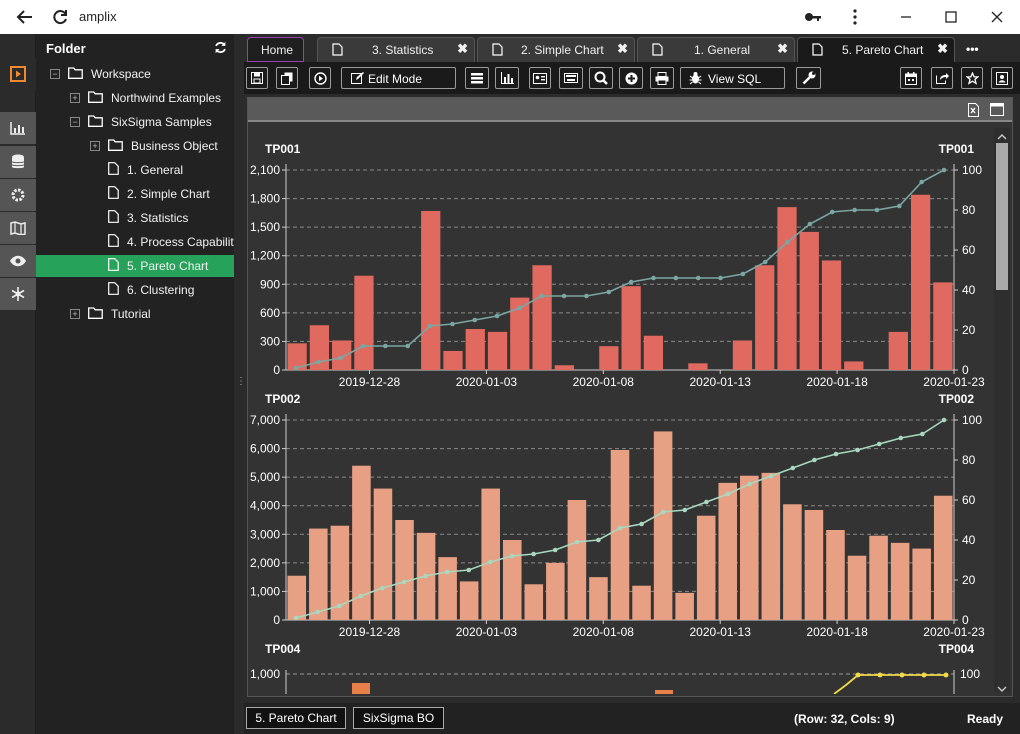 The width and height of the screenshot is (1020, 734). I want to click on minimize-icon, so click(906, 17).